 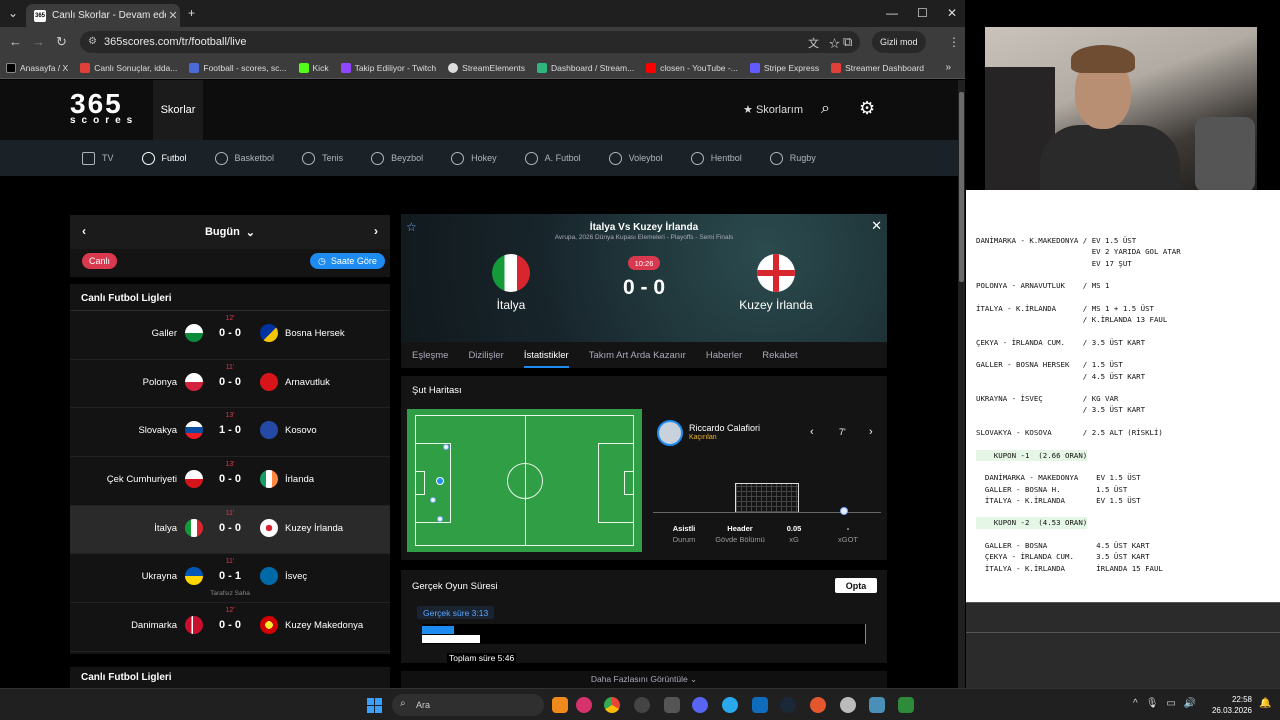 What do you see at coordinates (788, 705) in the screenshot?
I see `steam-icon` at bounding box center [788, 705].